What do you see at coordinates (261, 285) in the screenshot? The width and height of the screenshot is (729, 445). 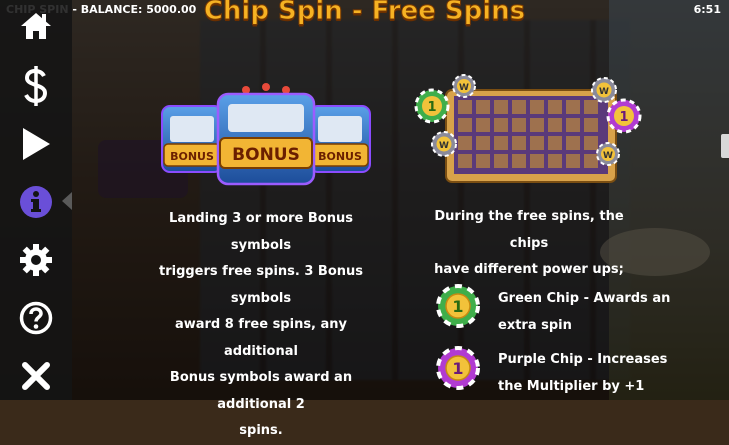 I see `bonus-rules-line-2: triggers free spins. 3 Bonus symbols` at bounding box center [261, 285].